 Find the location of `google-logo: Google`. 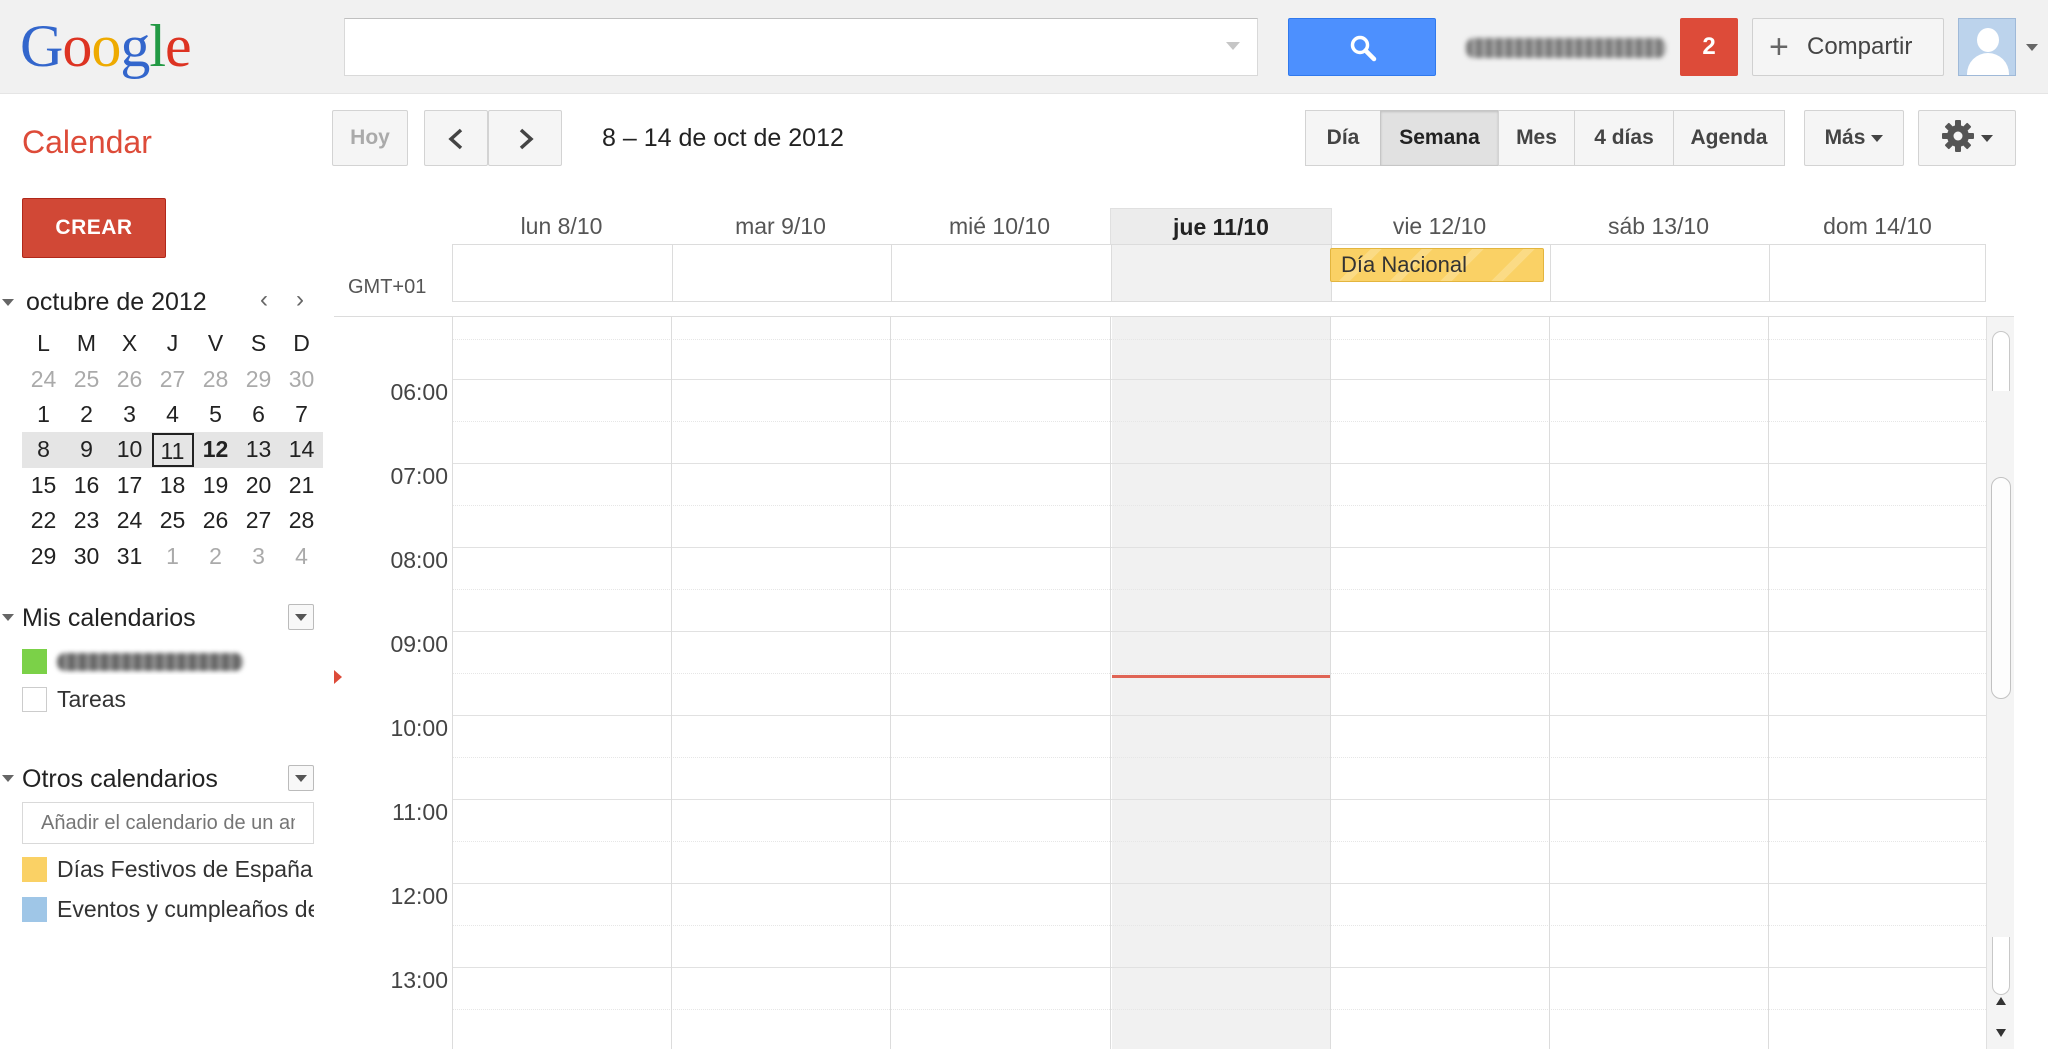

google-logo: Google is located at coordinates (106, 46).